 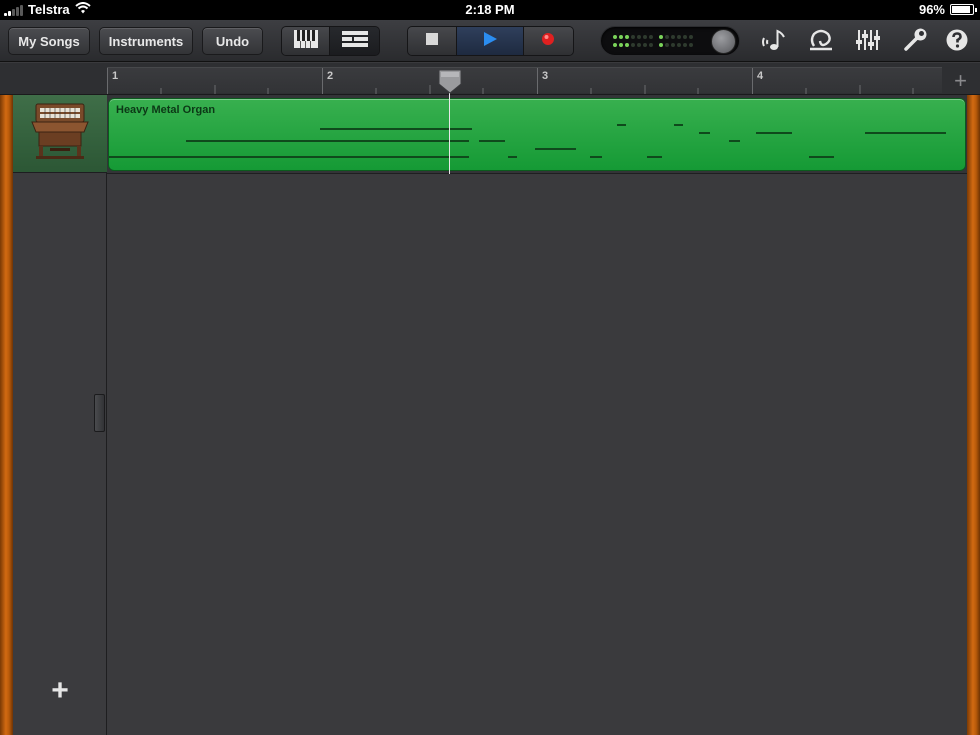 I want to click on track-header-heavy-metal-organ, so click(x=60, y=134).